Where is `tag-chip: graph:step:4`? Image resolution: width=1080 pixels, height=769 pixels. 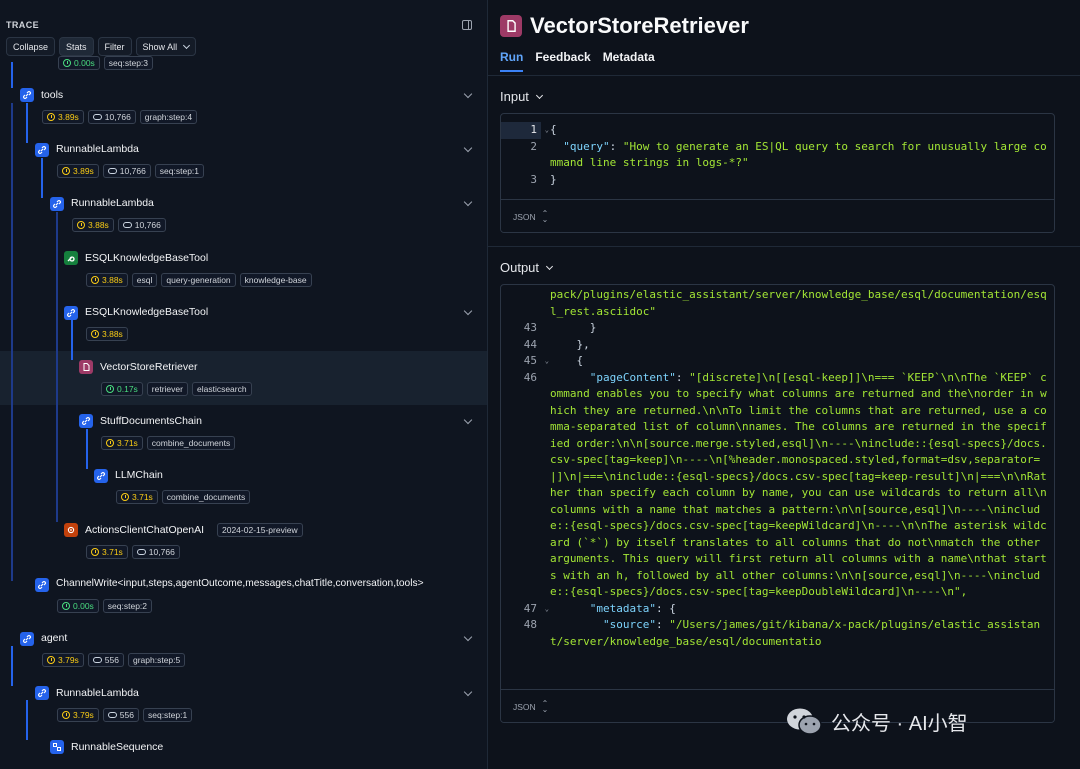 tag-chip: graph:step:4 is located at coordinates (168, 117).